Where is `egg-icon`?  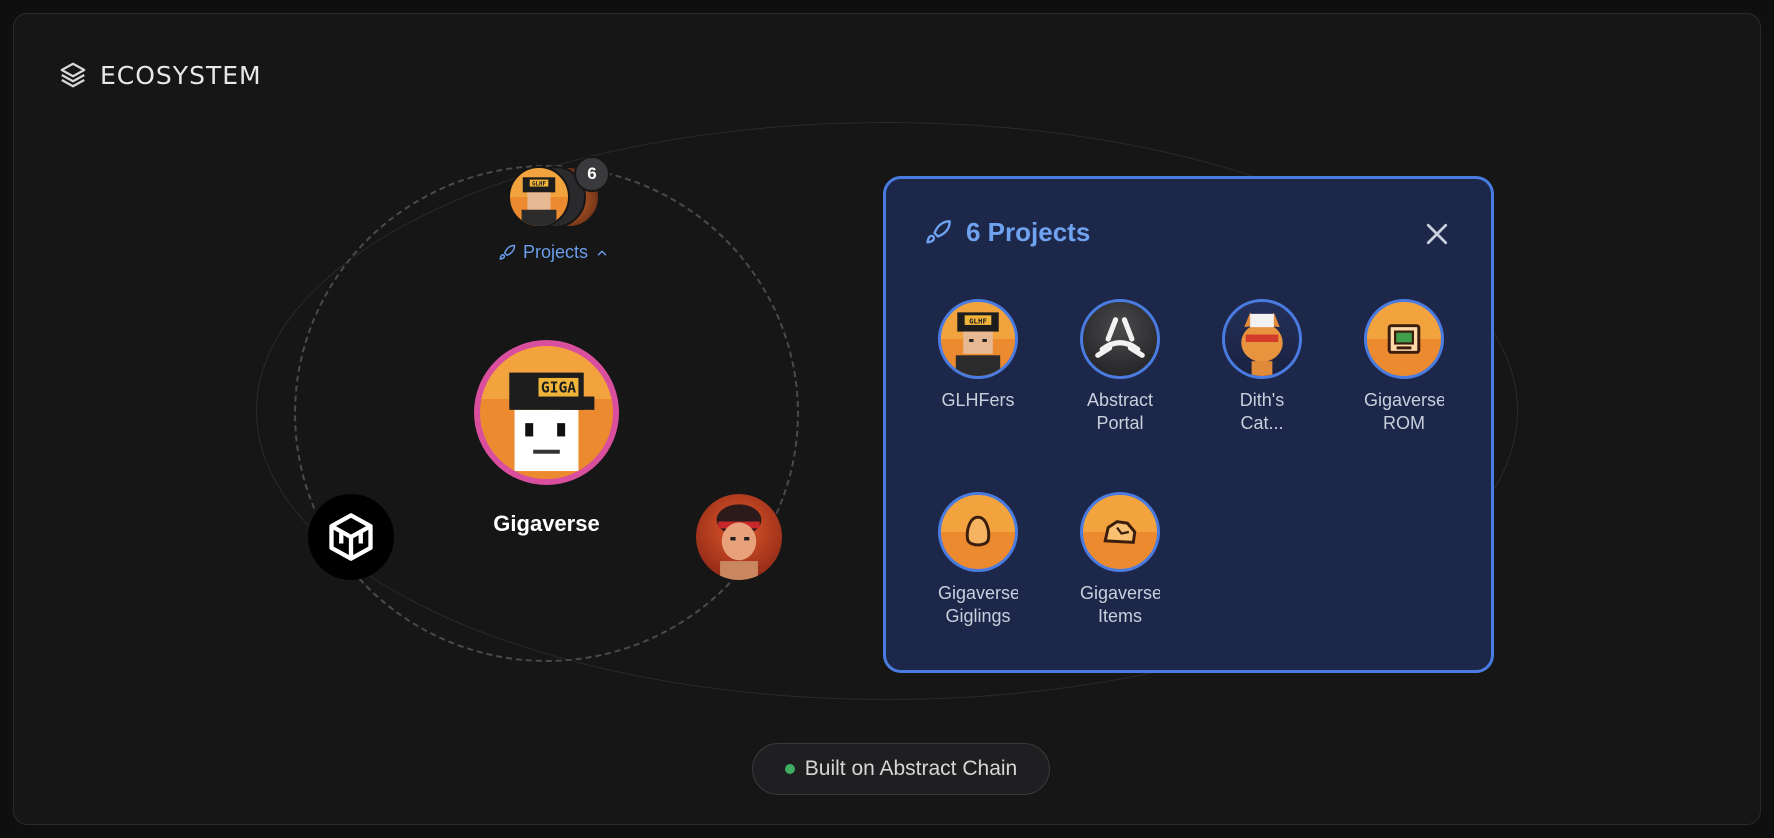
egg-icon is located at coordinates (978, 531).